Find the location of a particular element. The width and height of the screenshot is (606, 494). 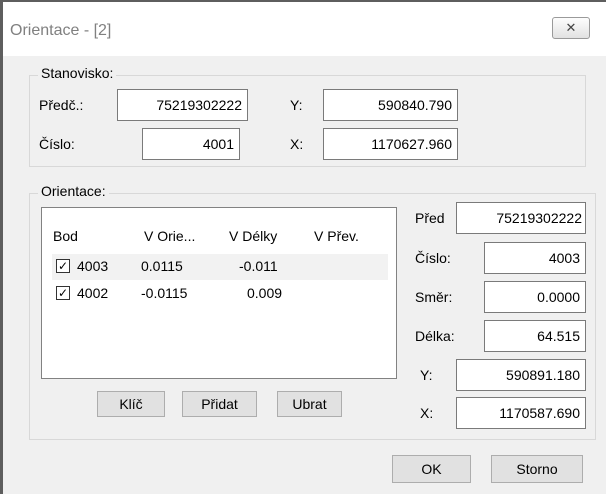

cell-v-orie: 0.0115 is located at coordinates (162, 266).